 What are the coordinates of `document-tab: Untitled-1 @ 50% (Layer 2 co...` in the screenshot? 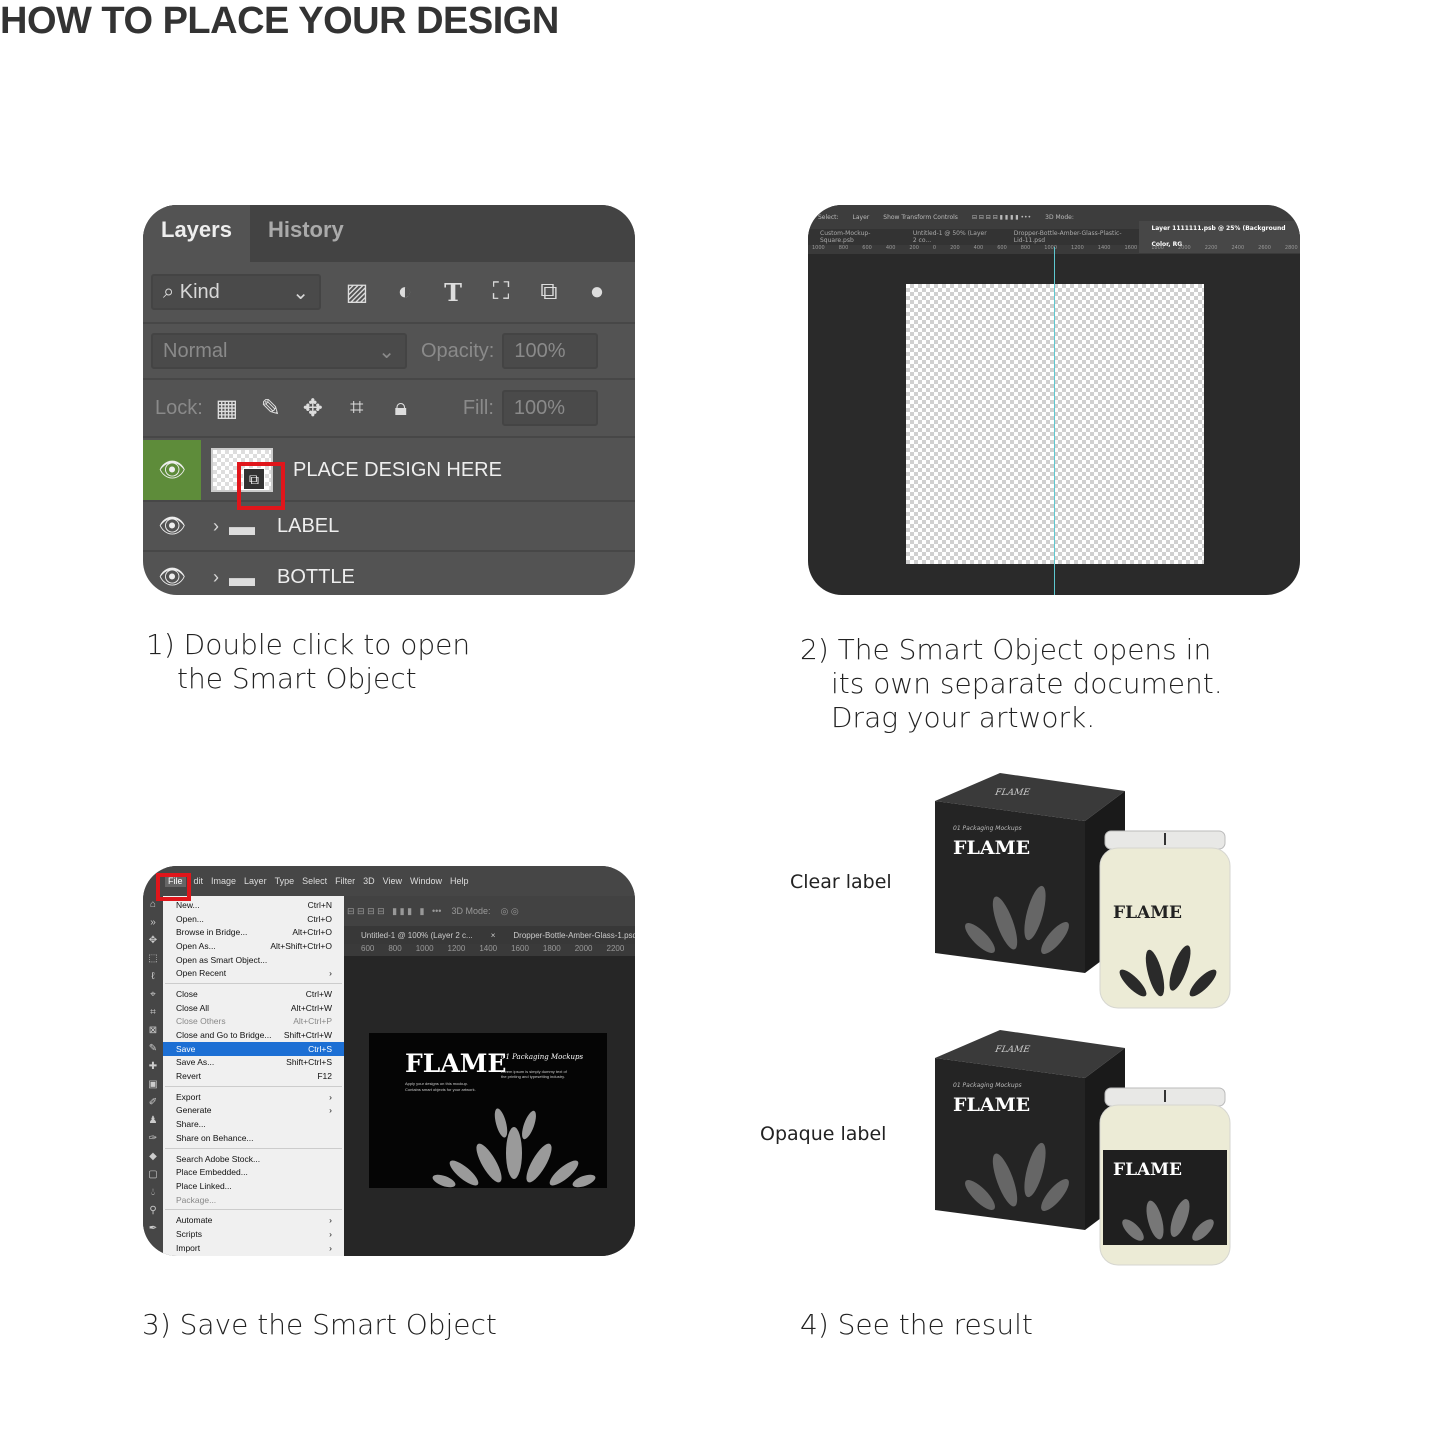 It's located at (951, 237).